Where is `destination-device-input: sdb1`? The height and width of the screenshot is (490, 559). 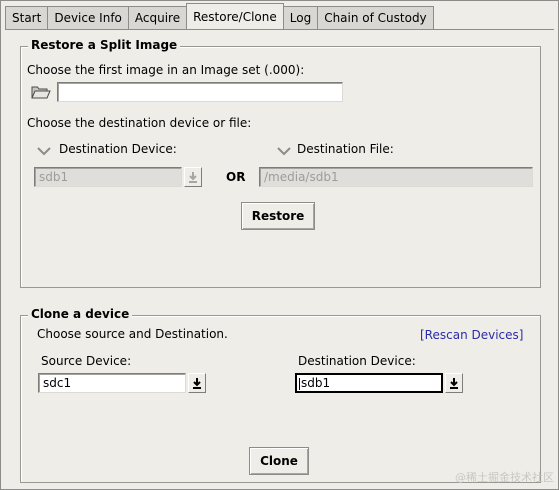
destination-device-input: sdb1 is located at coordinates (369, 383).